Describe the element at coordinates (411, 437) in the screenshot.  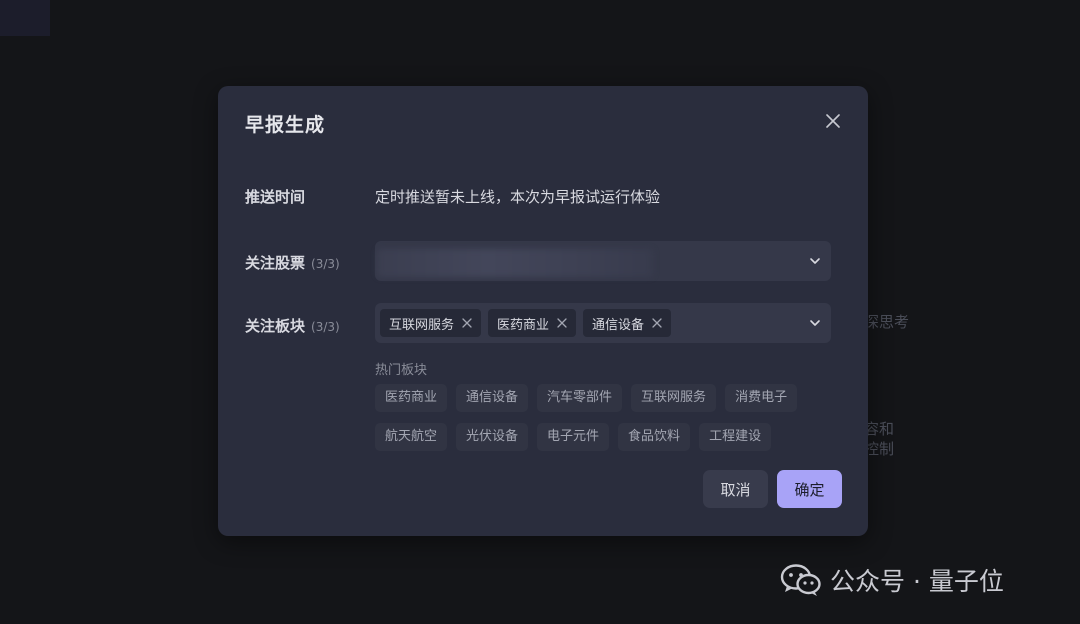
I see `hot-sector-chip: 航天航空` at that location.